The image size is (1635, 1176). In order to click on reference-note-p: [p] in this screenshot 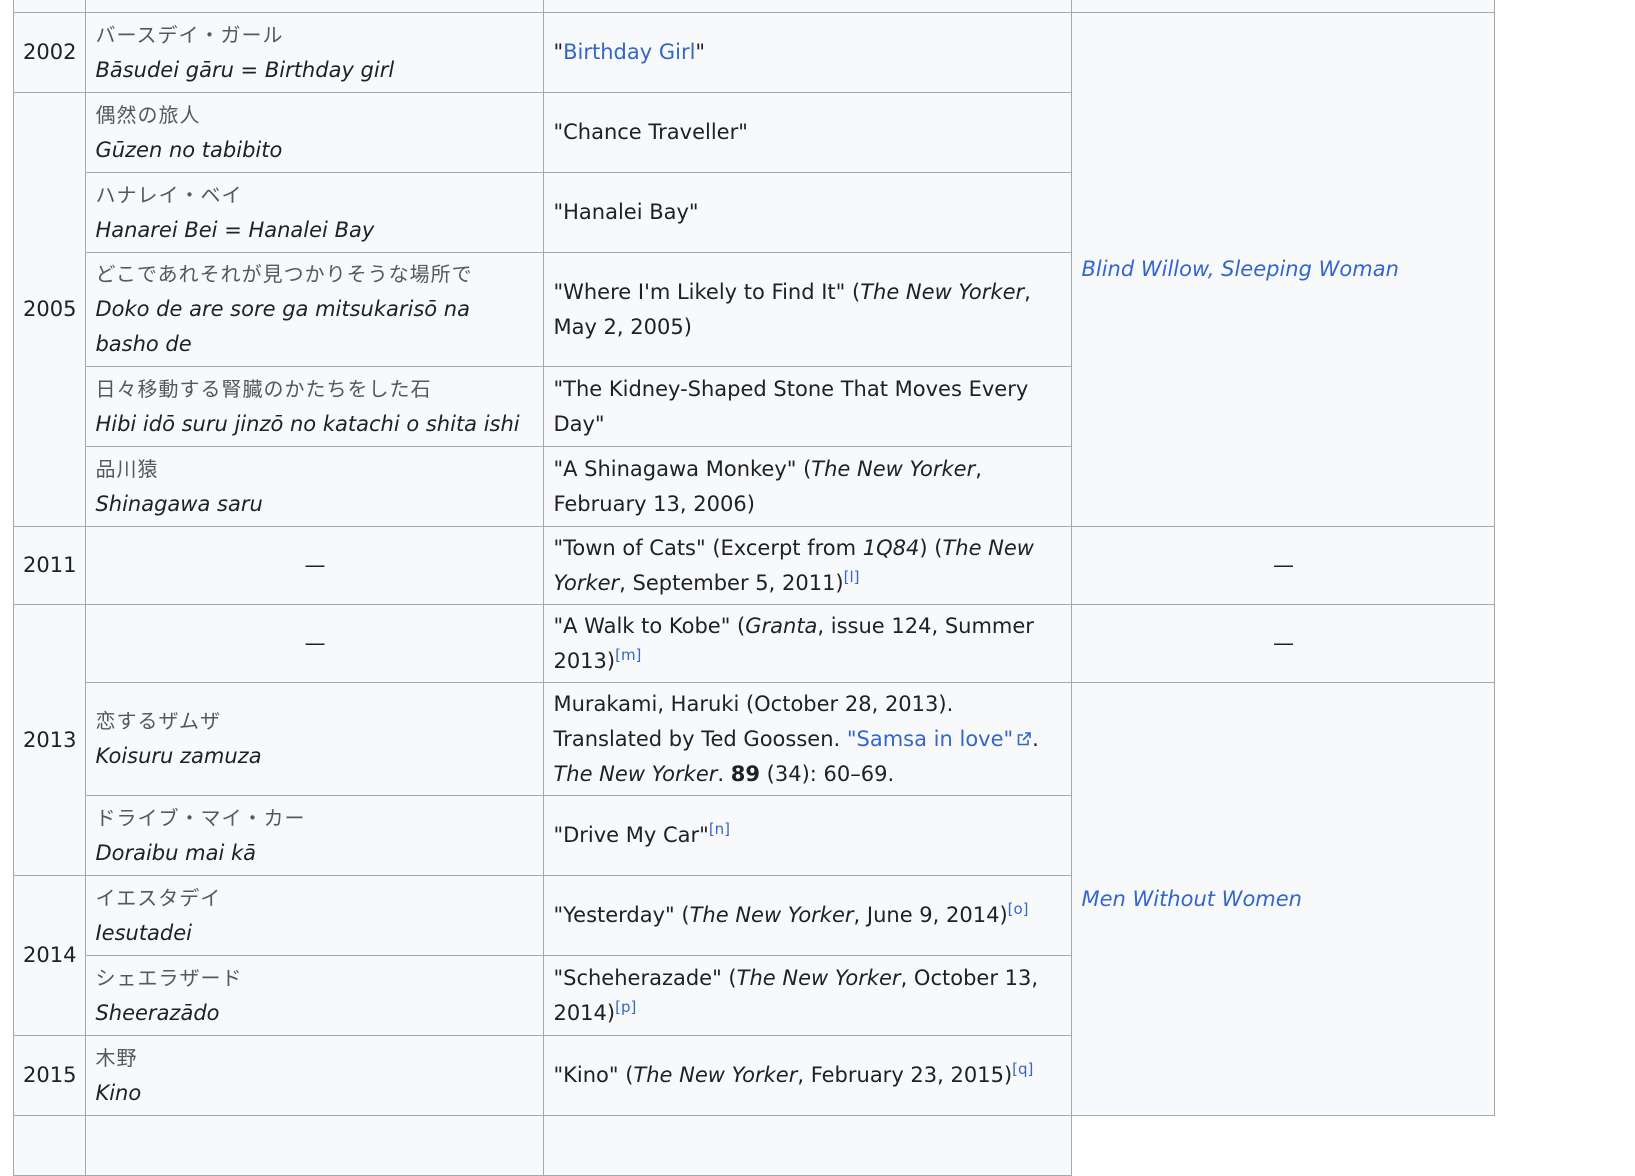, I will do `click(625, 1007)`.